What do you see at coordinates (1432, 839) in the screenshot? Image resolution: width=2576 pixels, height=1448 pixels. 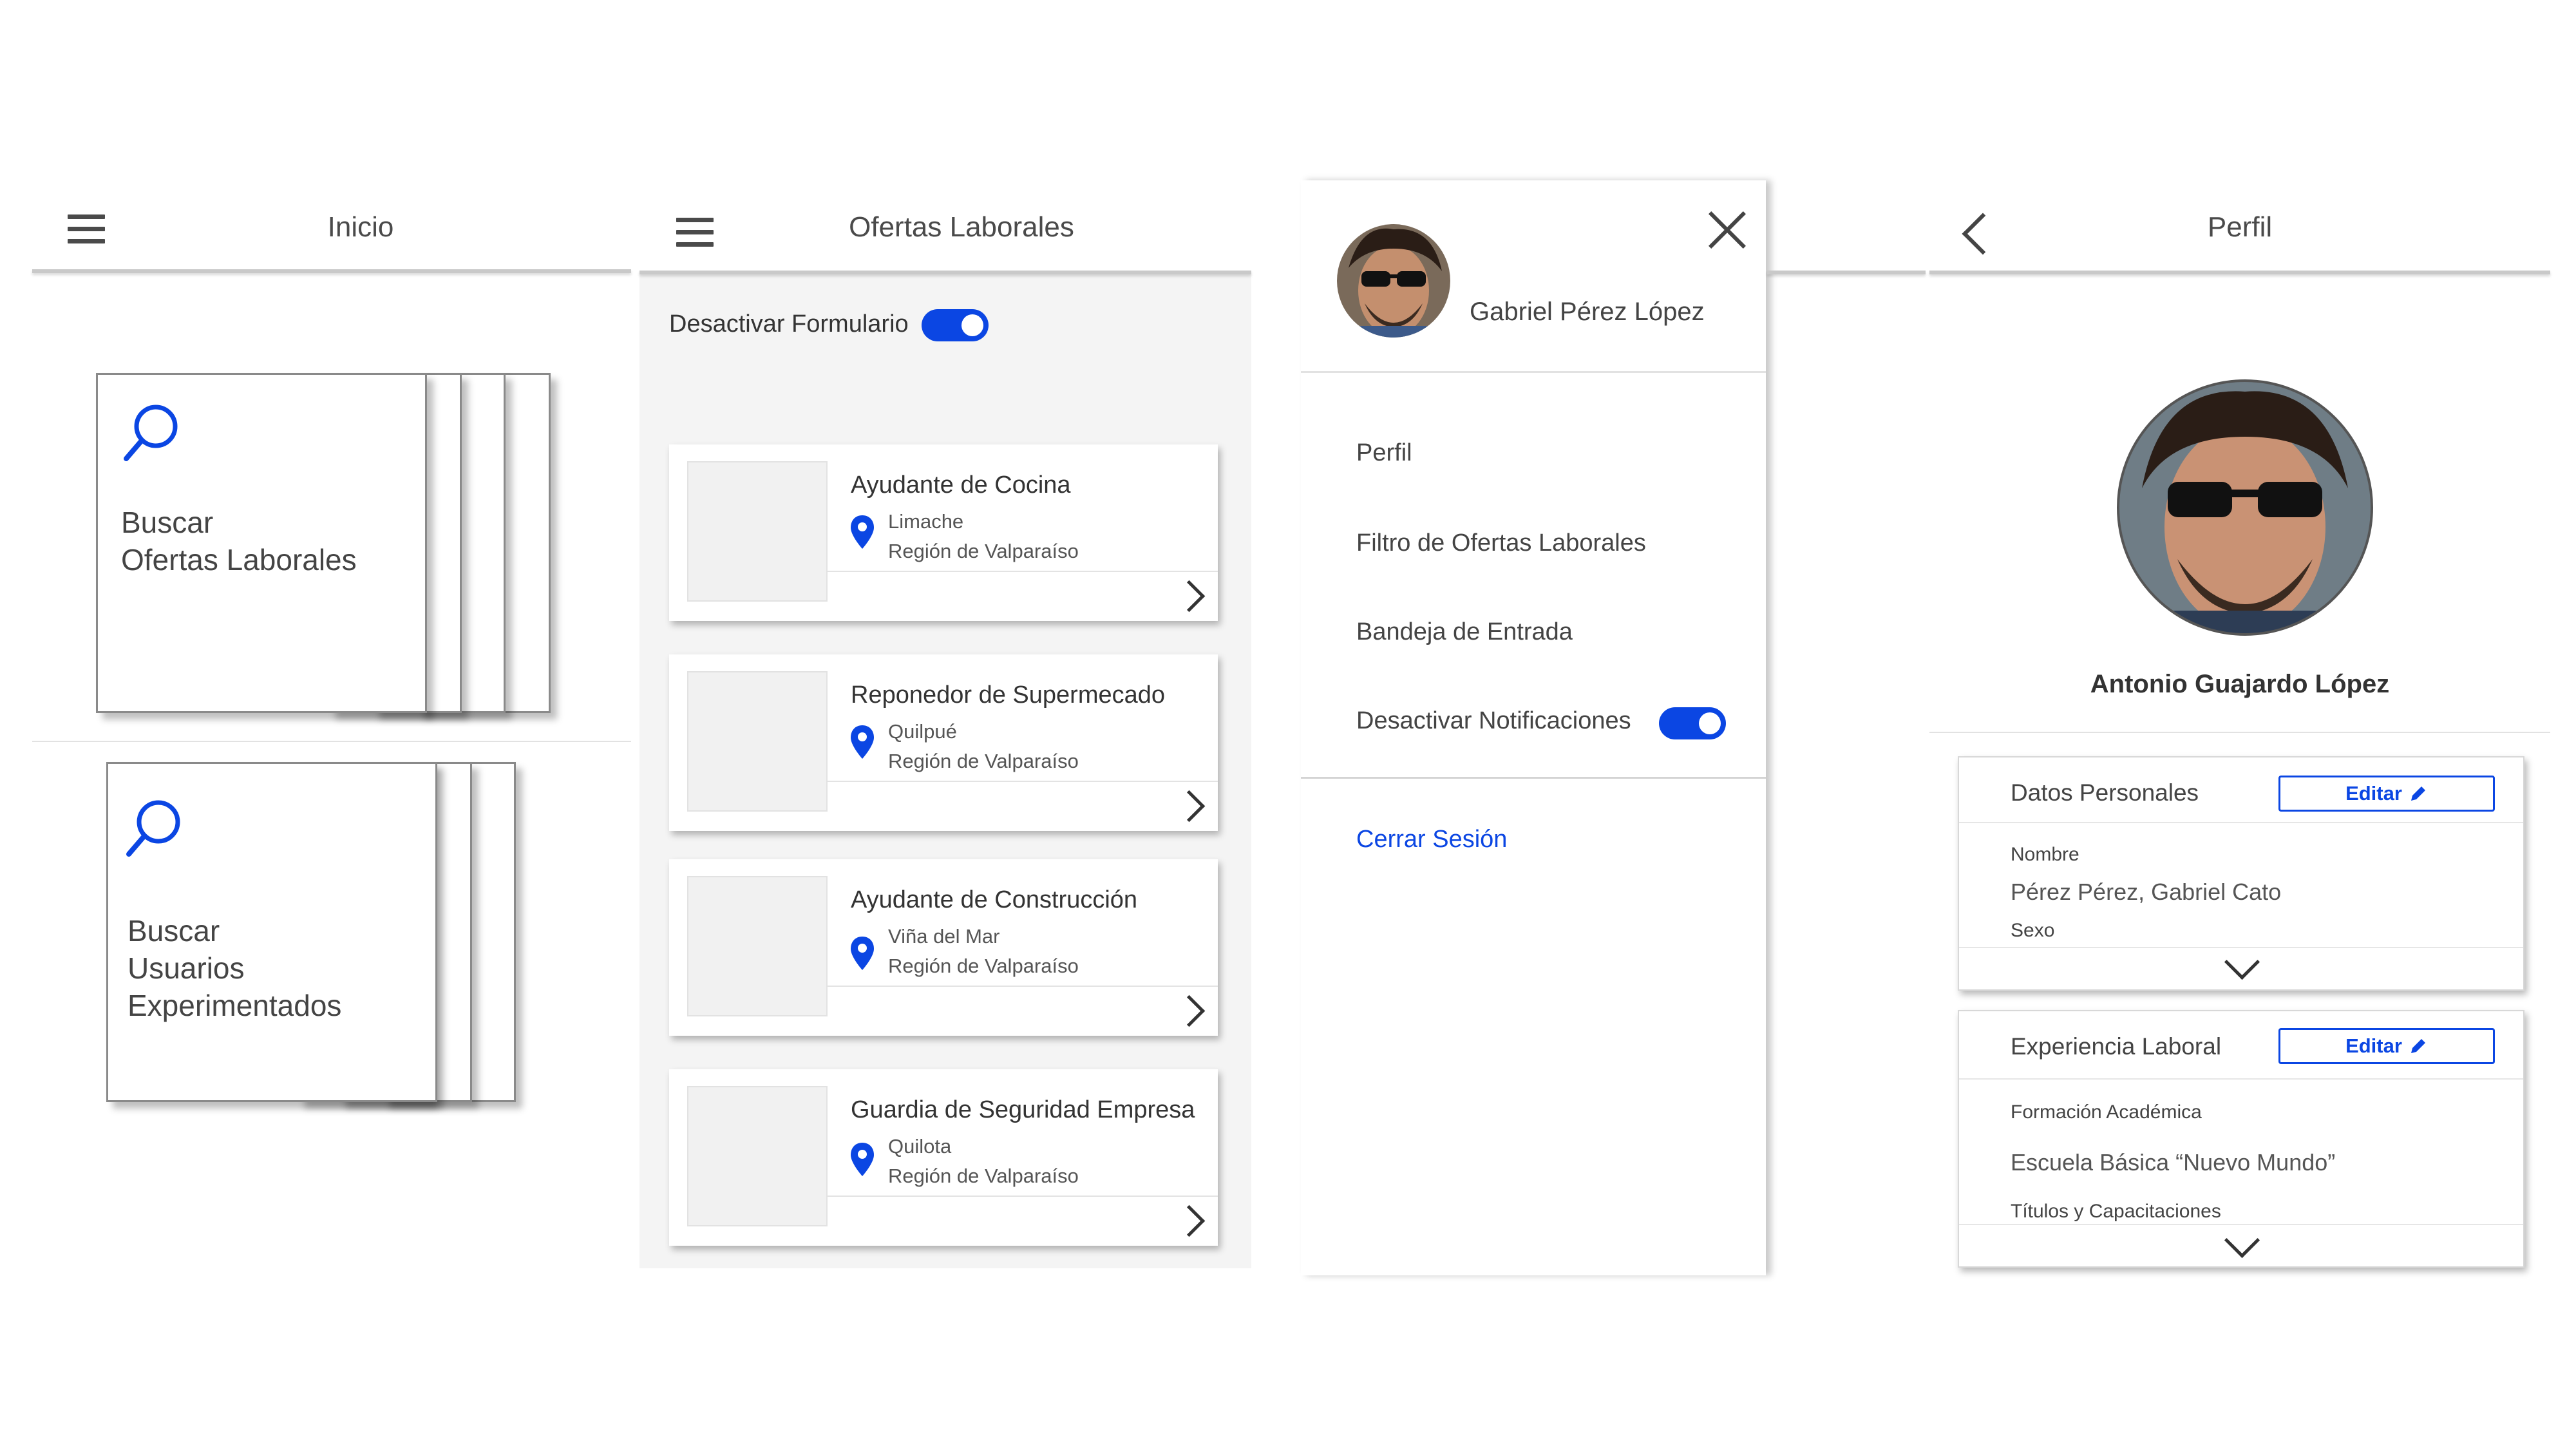 I see `logout-link: Cerrar Sesión` at bounding box center [1432, 839].